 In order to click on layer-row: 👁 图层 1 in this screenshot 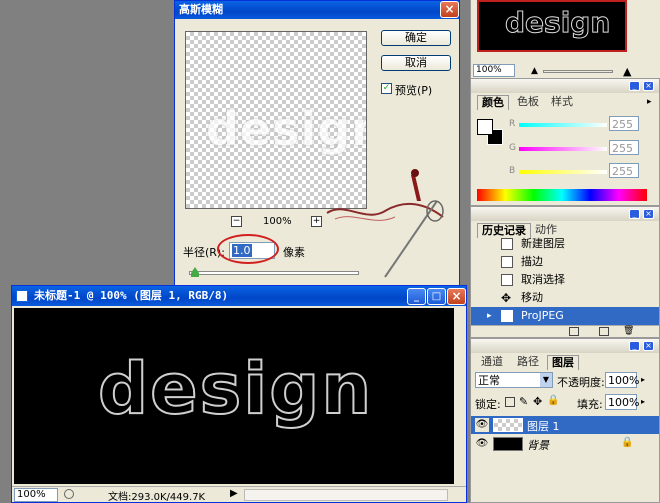, I will do `click(565, 425)`.